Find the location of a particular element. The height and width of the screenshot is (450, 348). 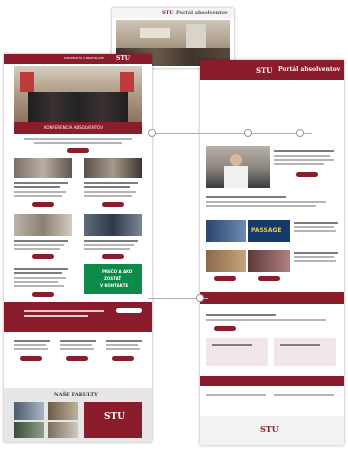

top-sheet-title: Portál absolventov is located at coordinates (202, 13).